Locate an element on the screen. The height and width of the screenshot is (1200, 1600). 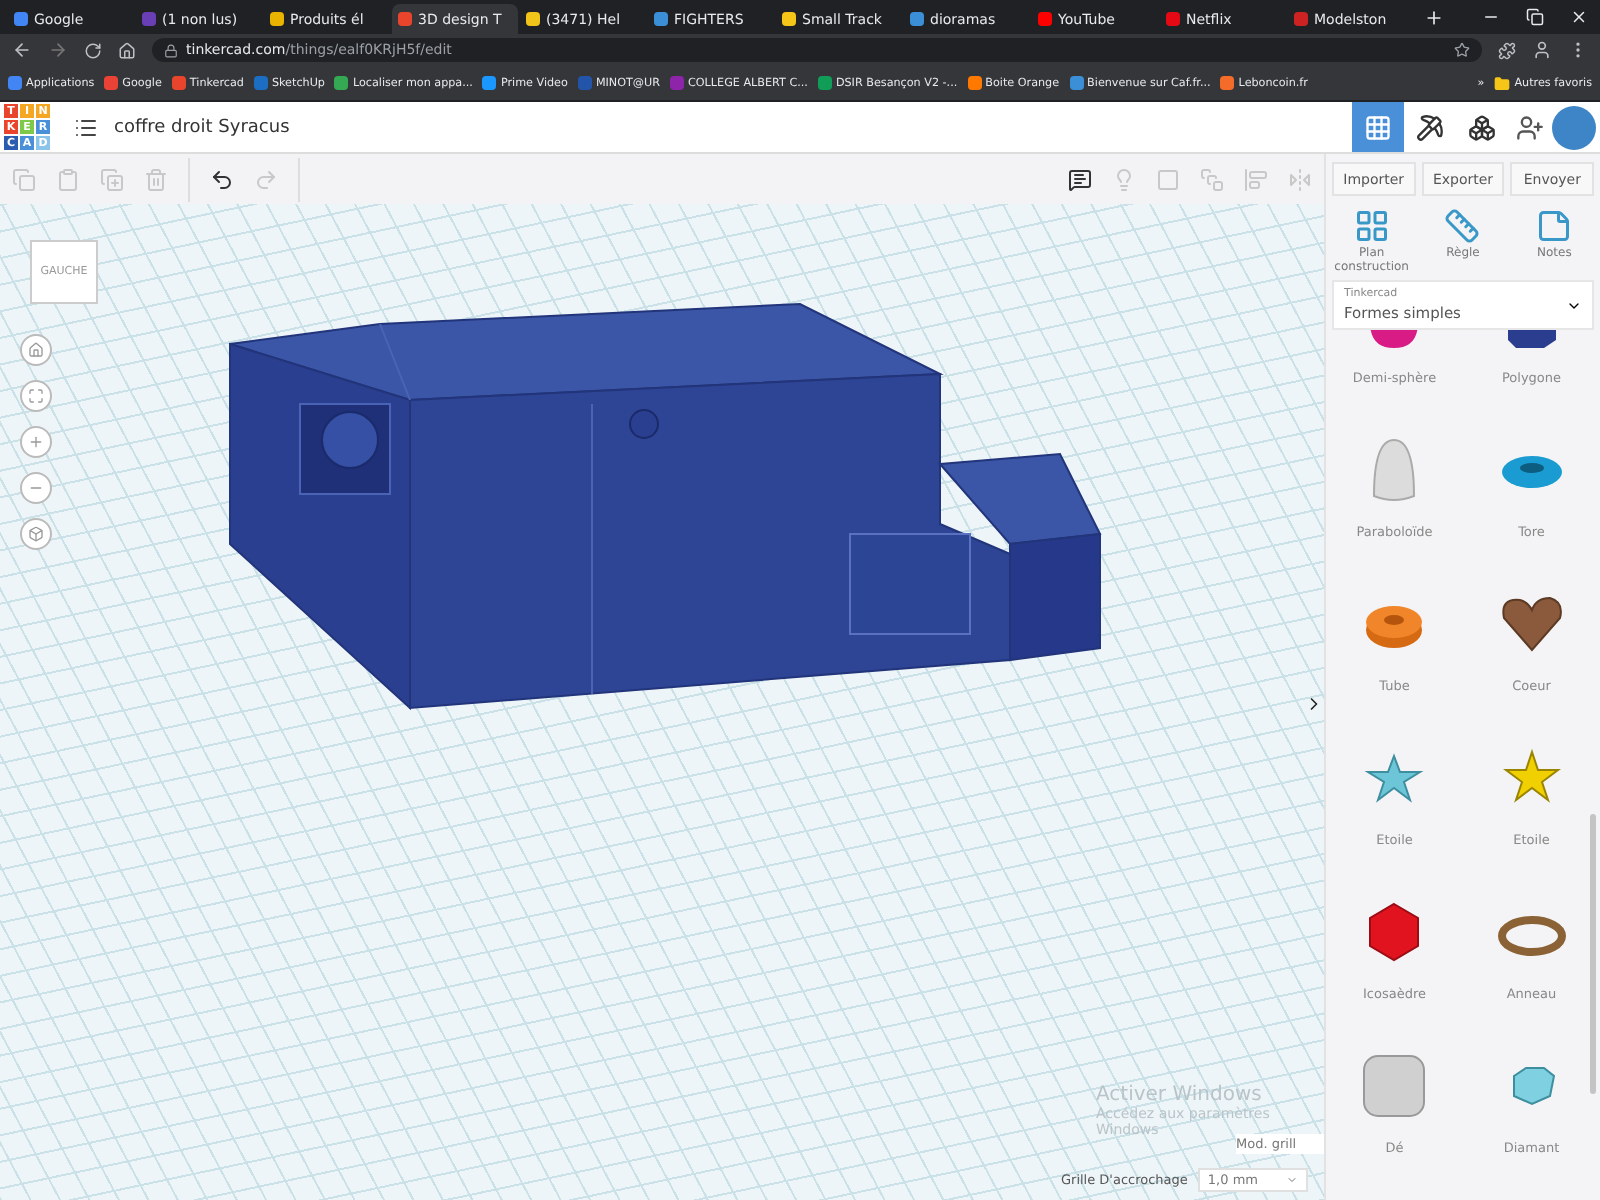
design-title: coffre droit Syracus is located at coordinates (202, 127).